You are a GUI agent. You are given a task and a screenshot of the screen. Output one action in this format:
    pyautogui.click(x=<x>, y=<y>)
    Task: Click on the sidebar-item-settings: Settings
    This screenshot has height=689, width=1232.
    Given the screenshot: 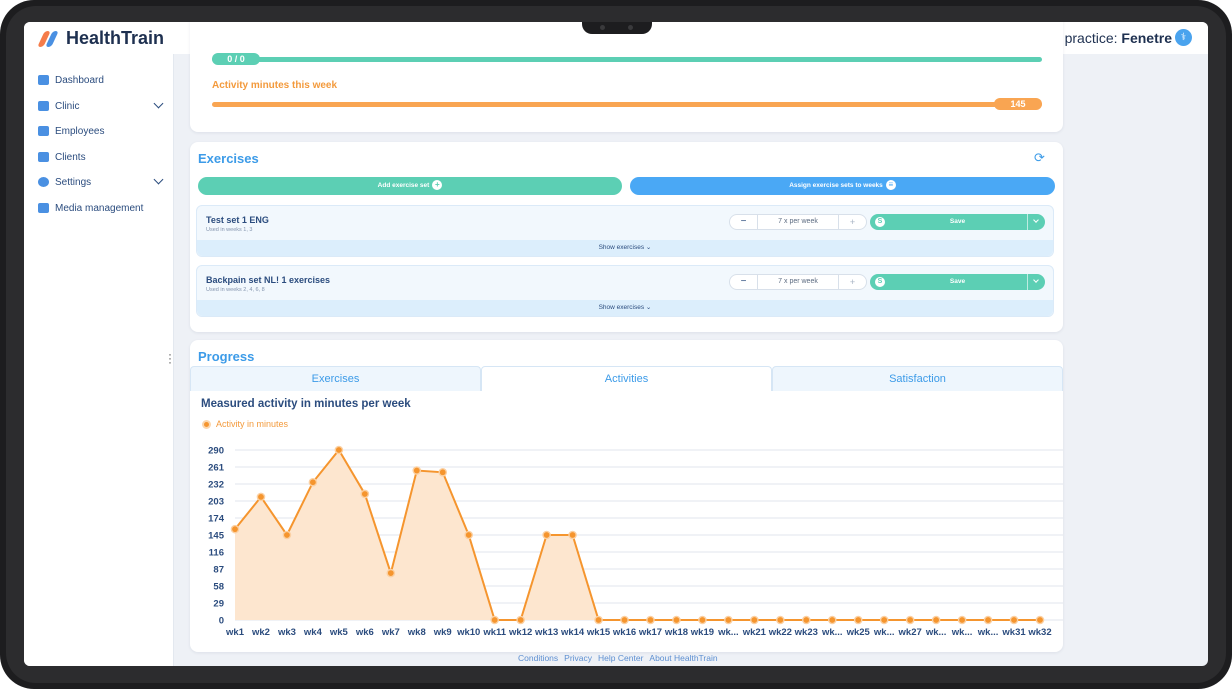 What is the action you would take?
    pyautogui.click(x=101, y=182)
    